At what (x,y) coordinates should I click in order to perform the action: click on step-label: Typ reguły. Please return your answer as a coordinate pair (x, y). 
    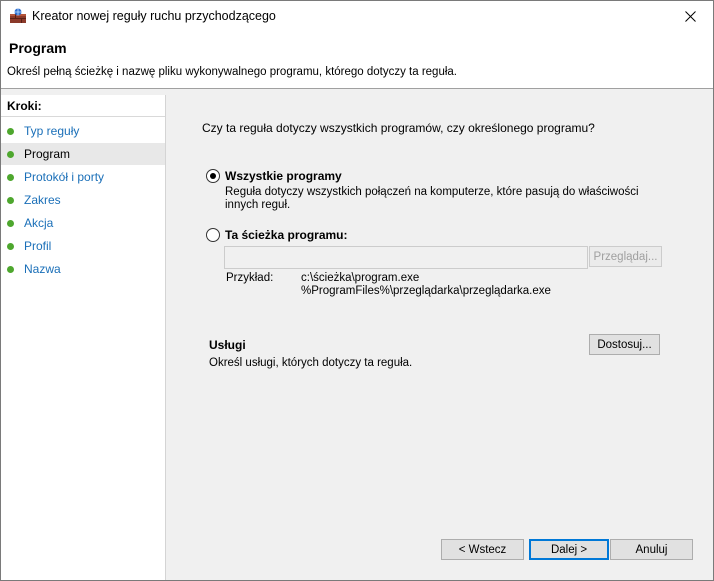
    Looking at the image, I should click on (52, 131).